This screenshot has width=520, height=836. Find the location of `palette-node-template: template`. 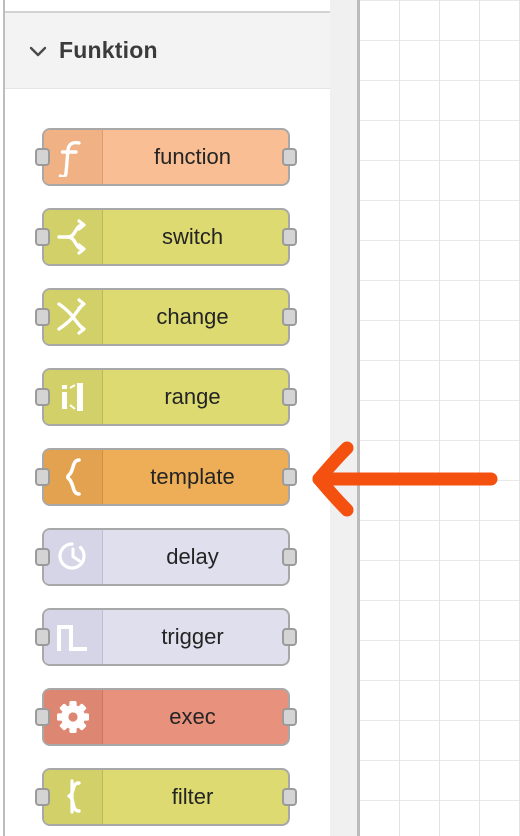

palette-node-template: template is located at coordinates (166, 477).